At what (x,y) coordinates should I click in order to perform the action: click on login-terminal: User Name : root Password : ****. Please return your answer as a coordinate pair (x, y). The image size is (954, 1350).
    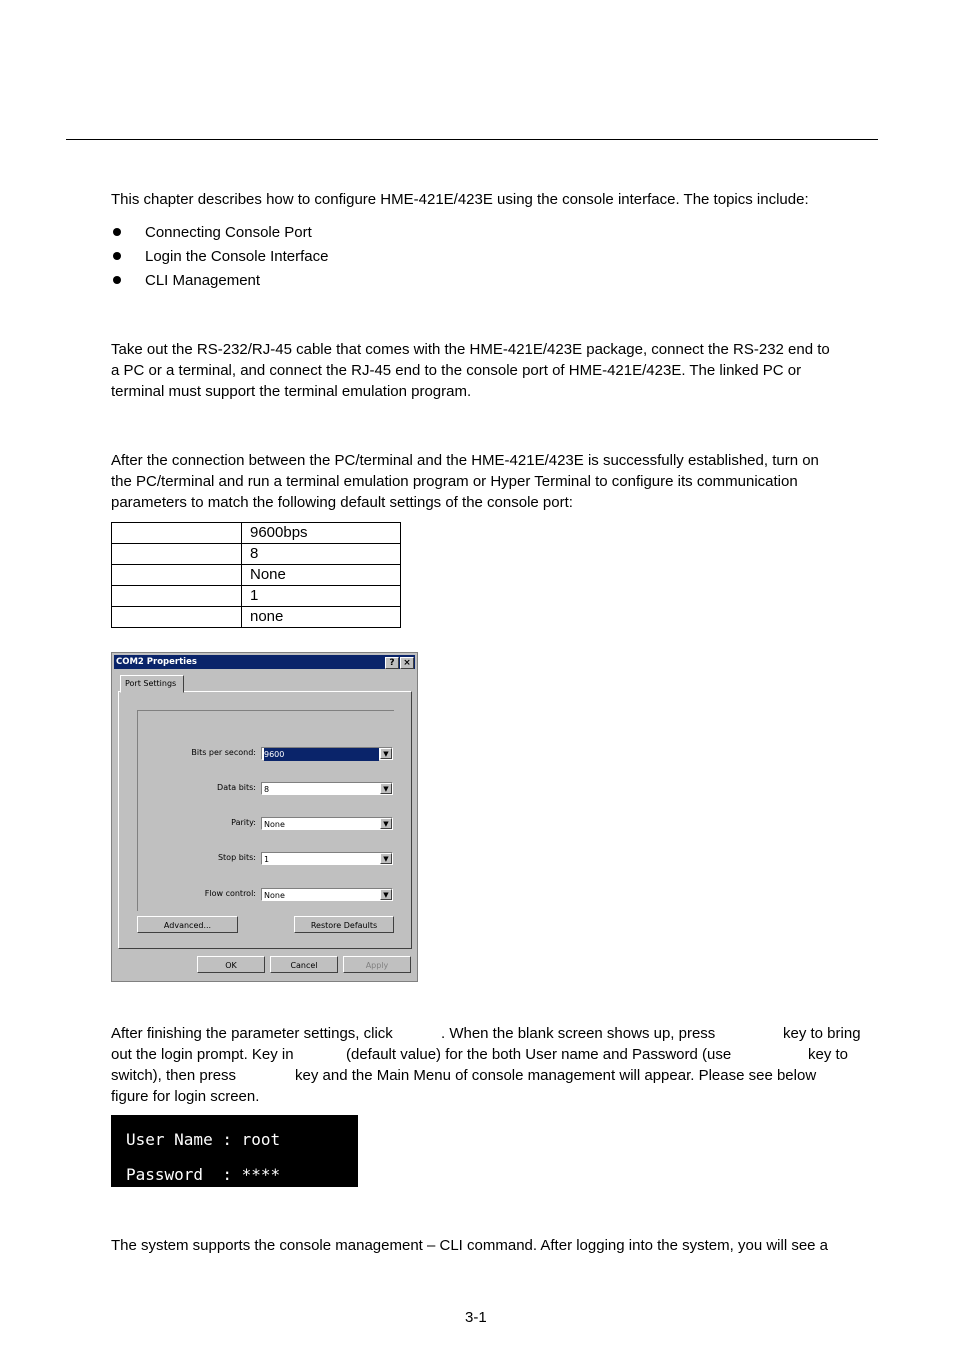
    Looking at the image, I should click on (234, 1151).